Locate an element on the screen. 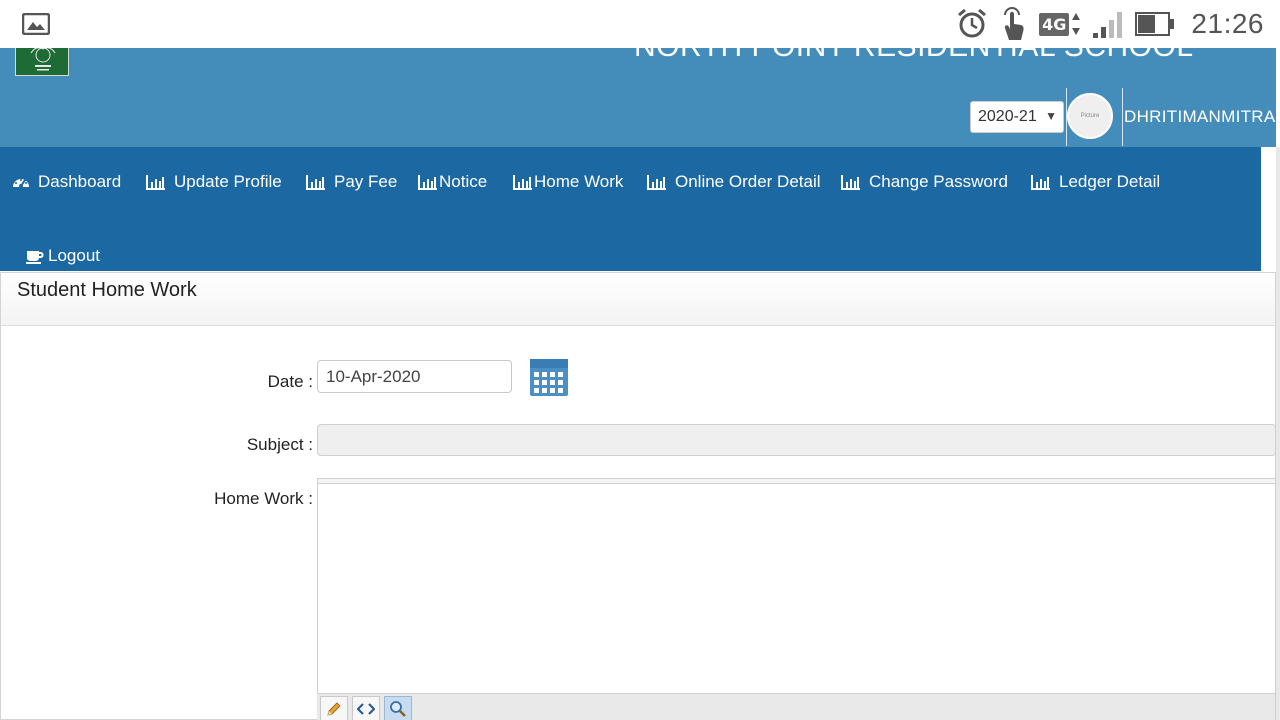 The width and height of the screenshot is (1280, 720). signal-icon is located at coordinates (1108, 25).